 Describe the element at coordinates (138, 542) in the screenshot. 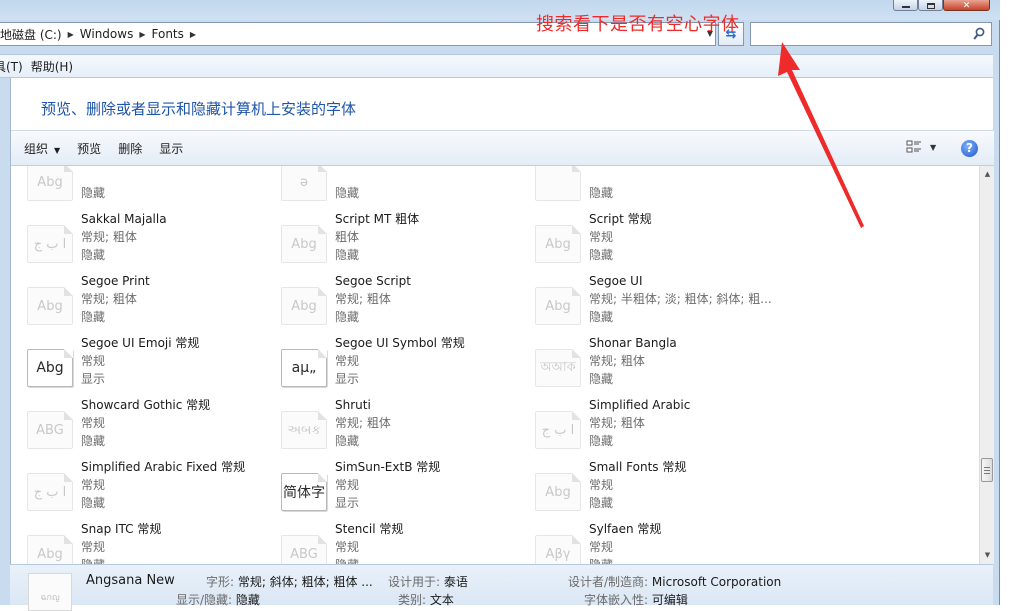

I see `font-tile: Abg Snap ITC 常规常规隐藏` at that location.